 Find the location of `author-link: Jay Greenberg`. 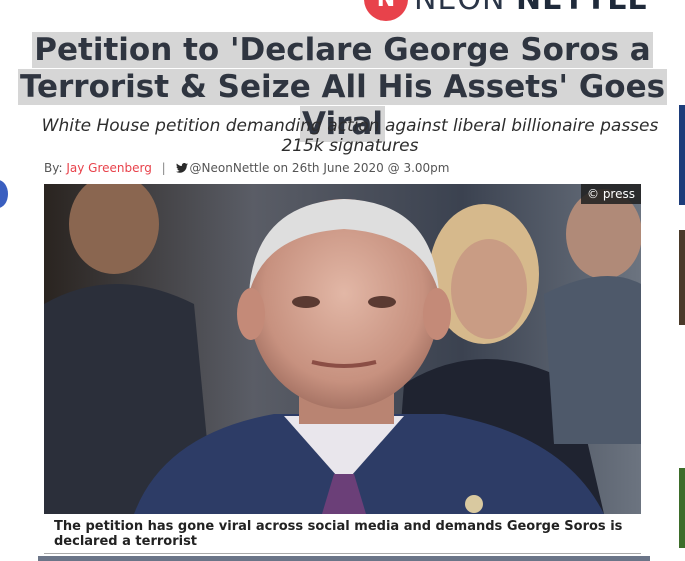

author-link: Jay Greenberg is located at coordinates (109, 168).